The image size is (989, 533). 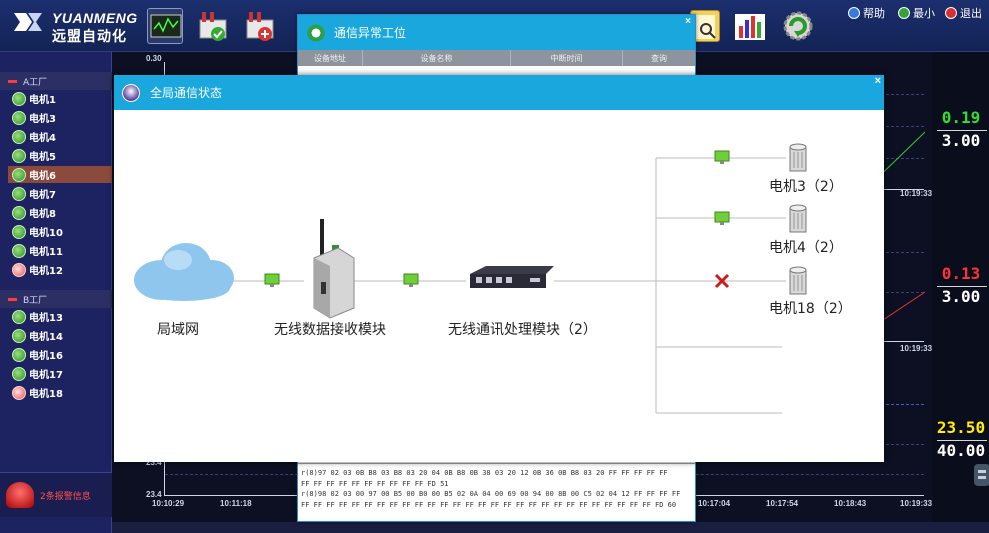 I want to click on x-tick-right-1: 10:19:33, so click(x=916, y=193).